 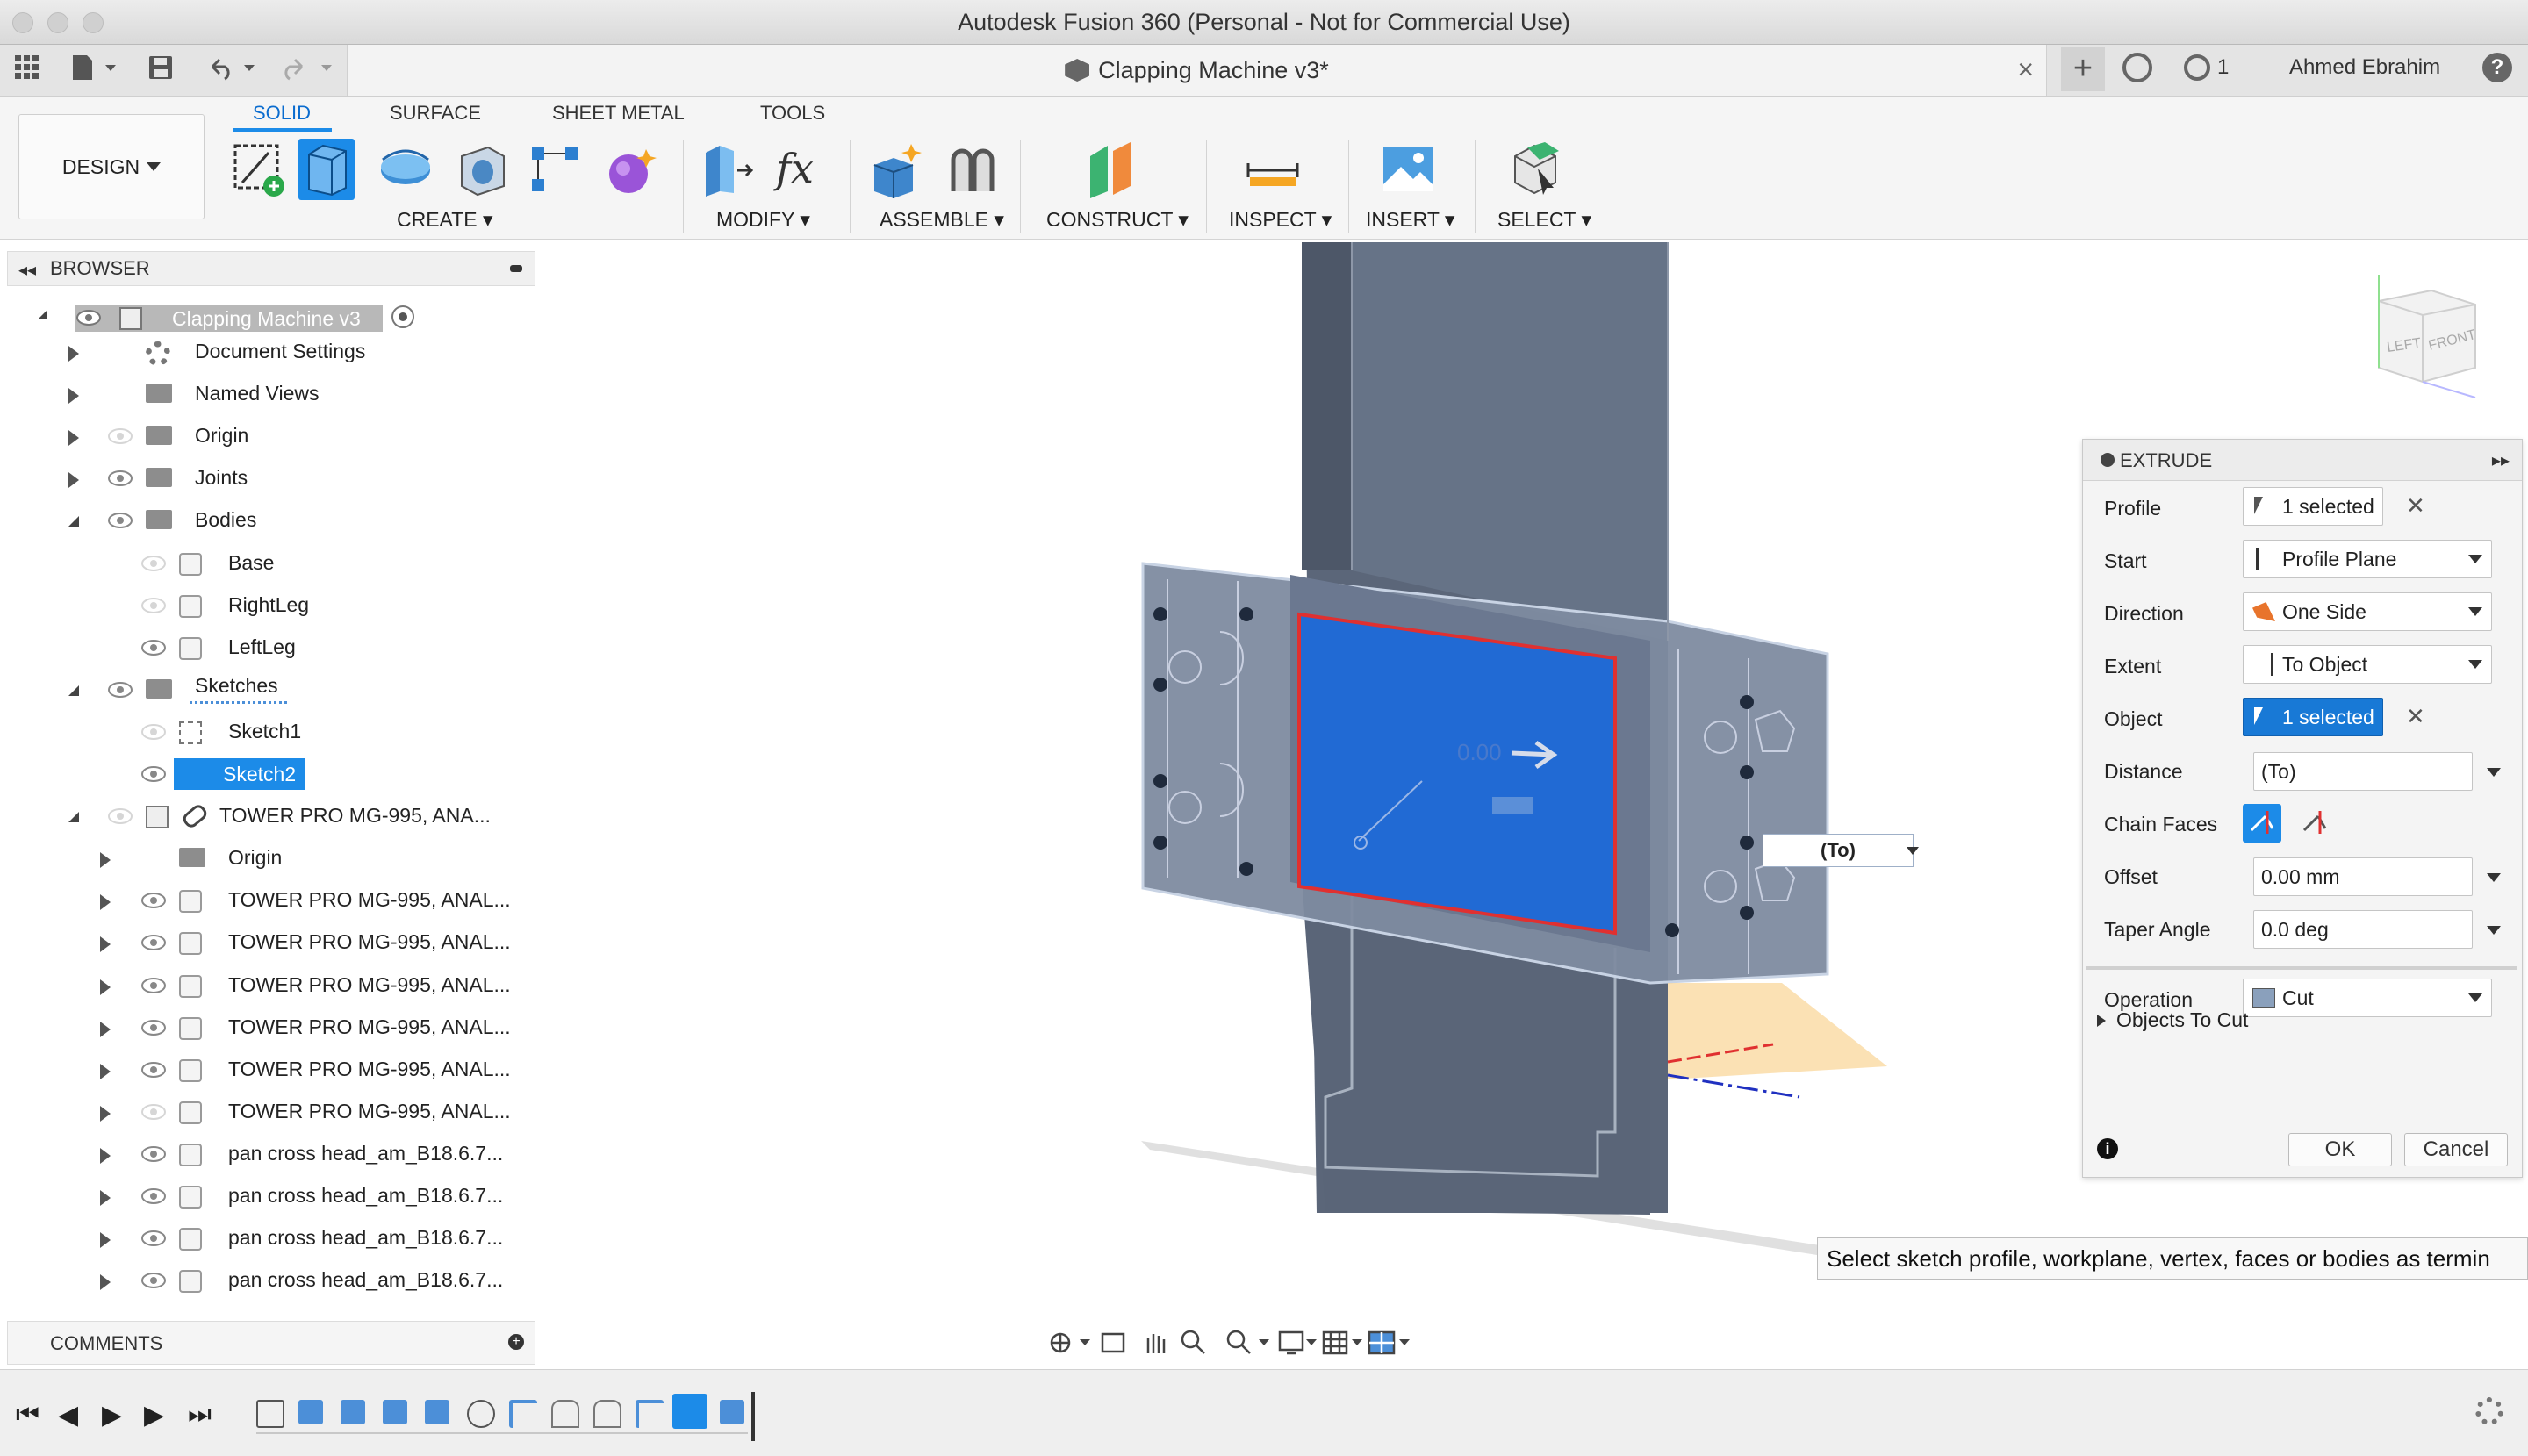 What do you see at coordinates (266, 731) in the screenshot?
I see `browser-item: Sketch1` at bounding box center [266, 731].